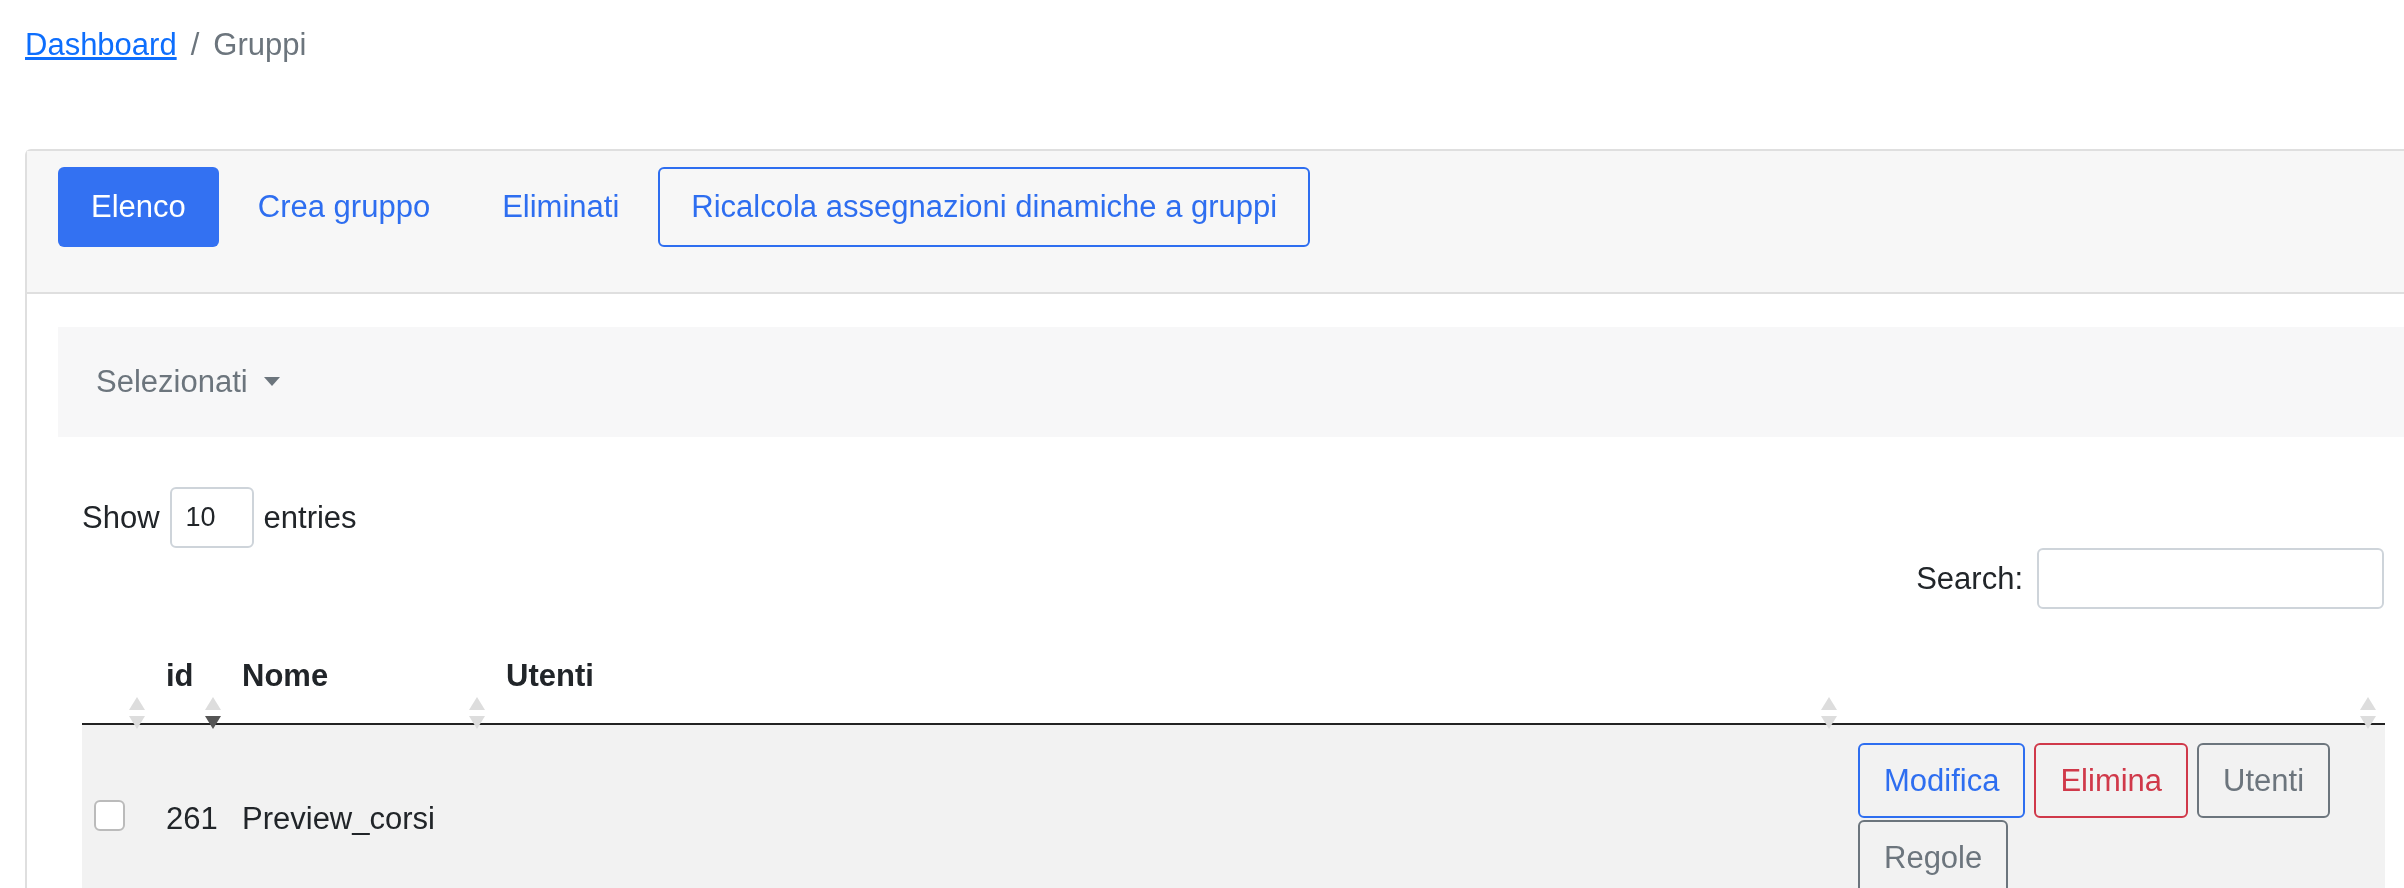 The height and width of the screenshot is (888, 2404). What do you see at coordinates (271, 382) in the screenshot?
I see `caret-icon` at bounding box center [271, 382].